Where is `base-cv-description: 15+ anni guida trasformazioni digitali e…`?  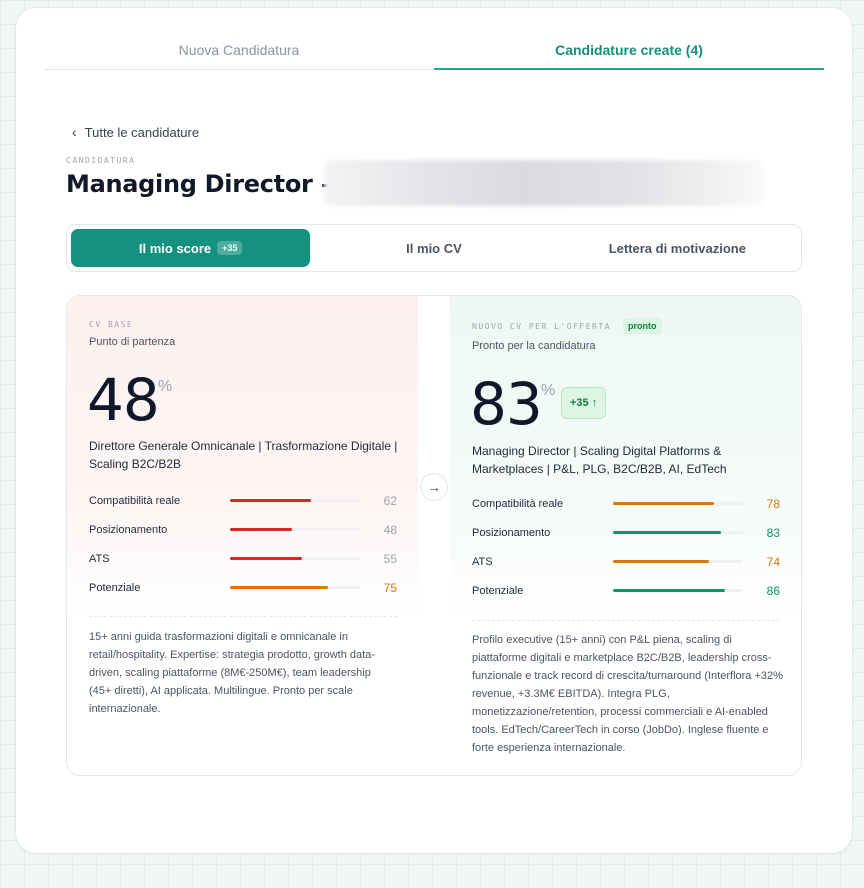 base-cv-description: 15+ anni guida trasformazioni digitali e… is located at coordinates (232, 673).